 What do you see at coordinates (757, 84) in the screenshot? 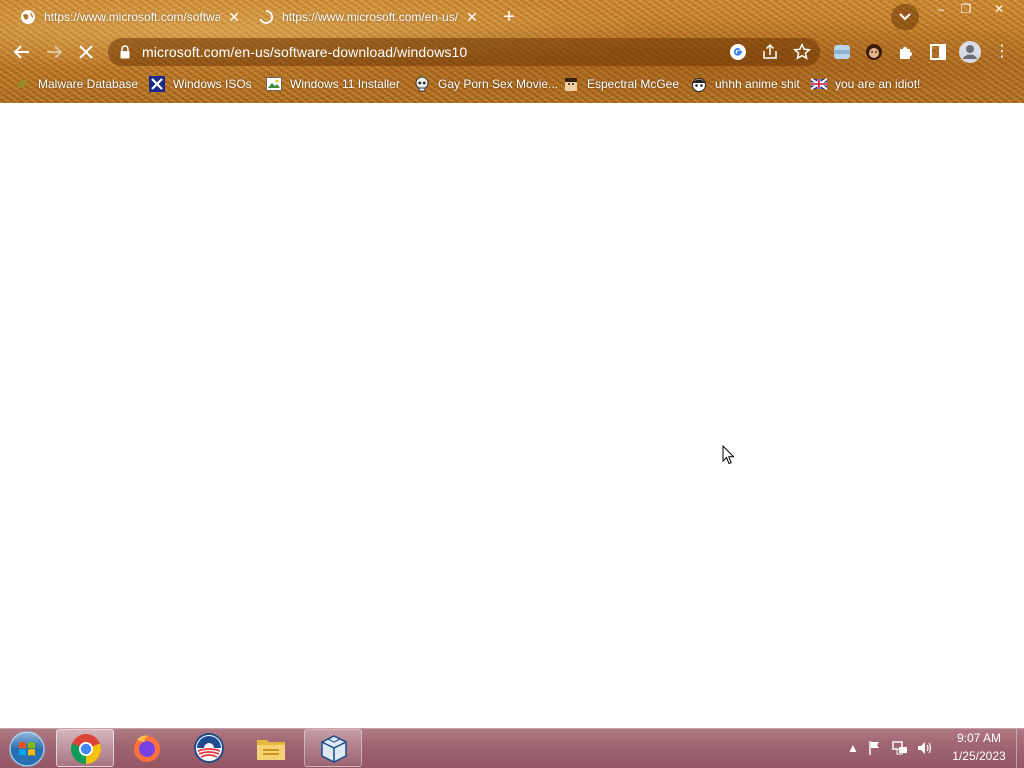
I see `bookmark-label: uhhh anime shit` at bounding box center [757, 84].